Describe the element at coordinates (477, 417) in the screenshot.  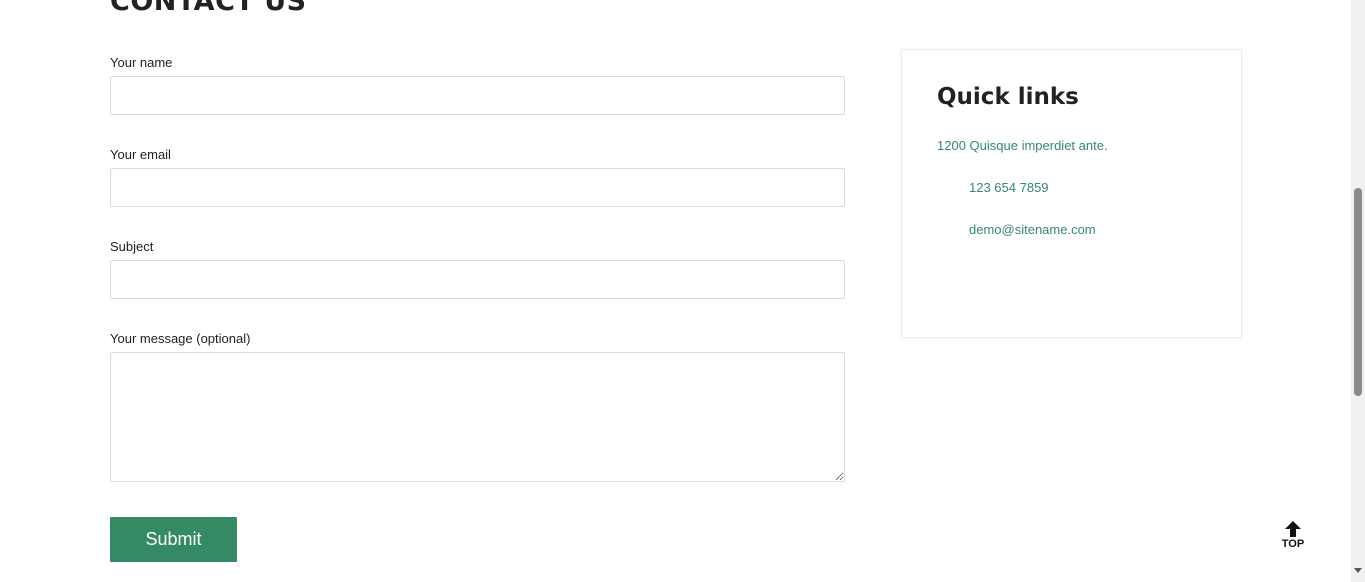
I see `message-field` at that location.